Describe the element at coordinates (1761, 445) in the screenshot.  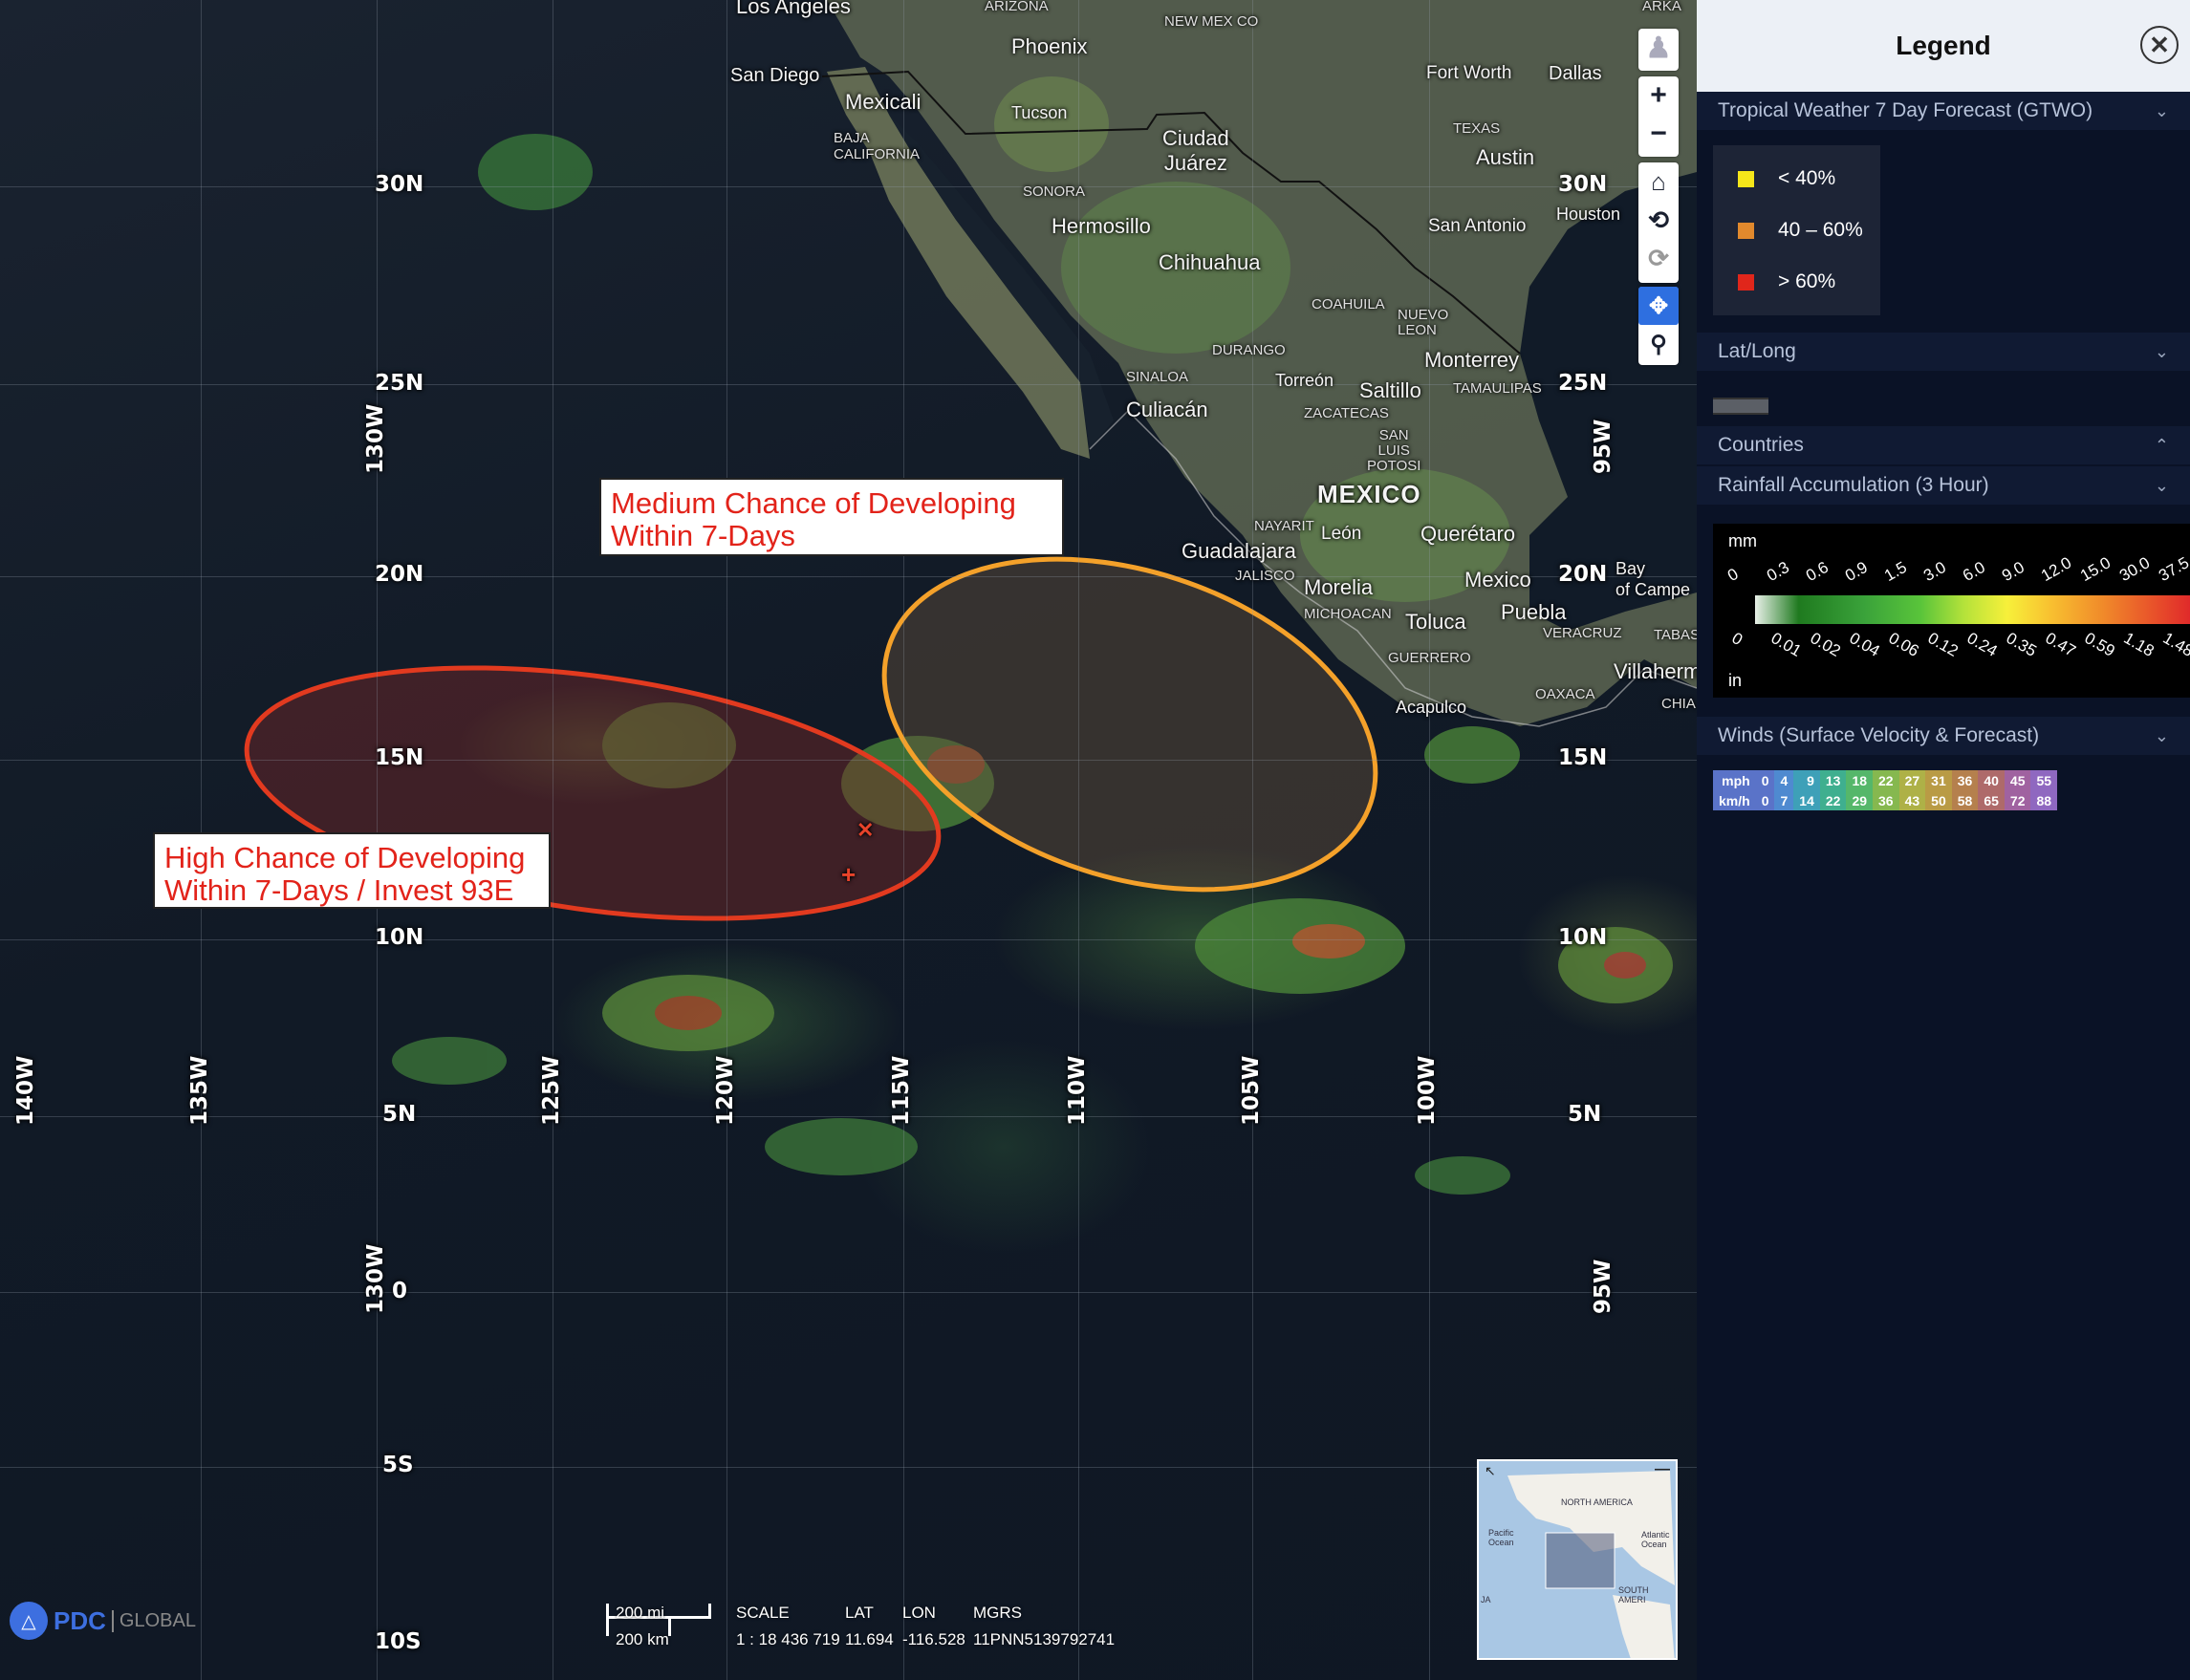
I see `section-countries-label: Countries` at that location.